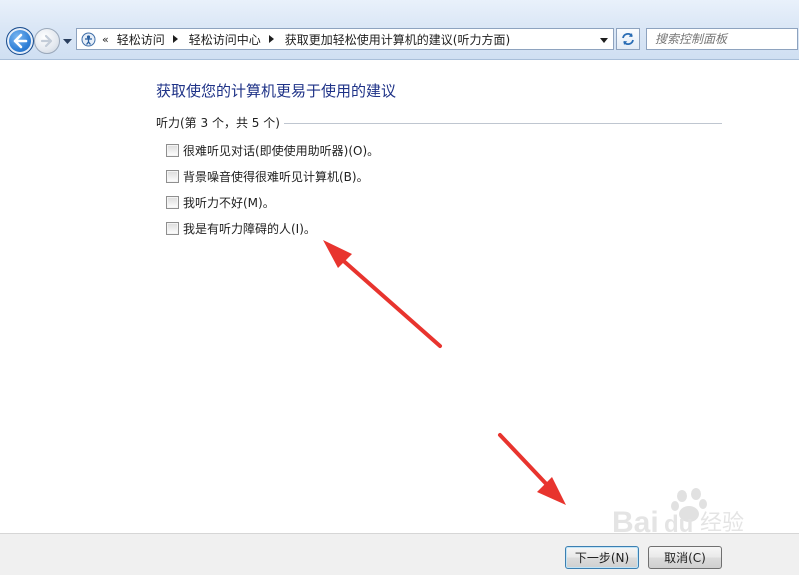  I want to click on breadcrumb-hearing-recommendations: 获取更加轻松使用计算机的建议(听力方面), so click(397, 39).